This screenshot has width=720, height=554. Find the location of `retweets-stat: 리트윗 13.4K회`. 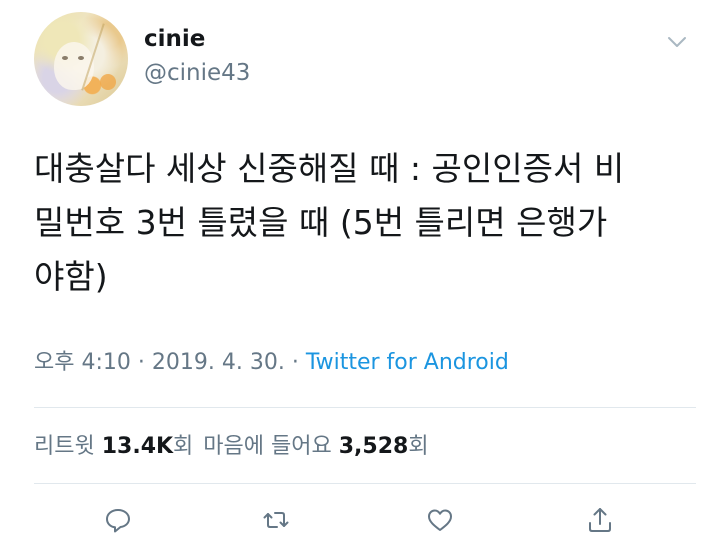

retweets-stat: 리트윗 13.4K회 is located at coordinates (113, 446).